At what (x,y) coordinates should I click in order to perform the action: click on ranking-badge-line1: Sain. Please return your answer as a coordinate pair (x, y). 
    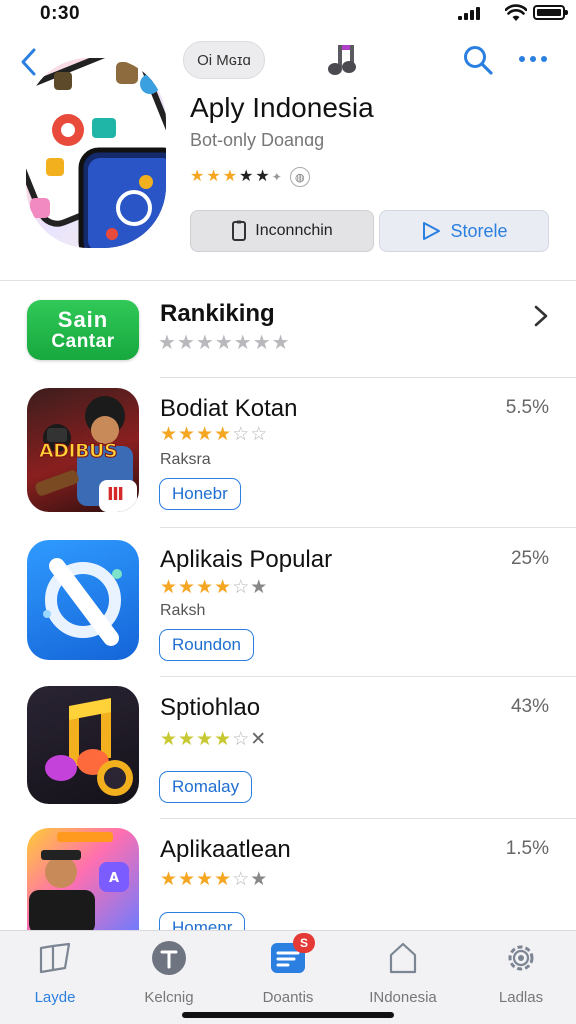
    Looking at the image, I should click on (83, 320).